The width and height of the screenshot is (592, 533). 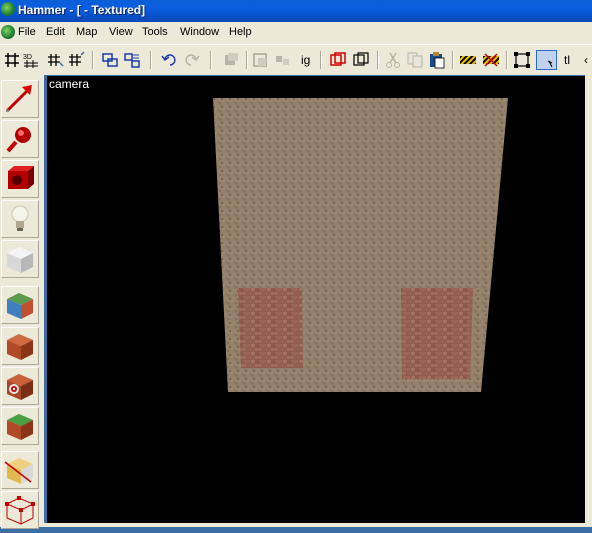 I want to click on toolbar: 3D ig tl ‹, so click(x=296, y=59).